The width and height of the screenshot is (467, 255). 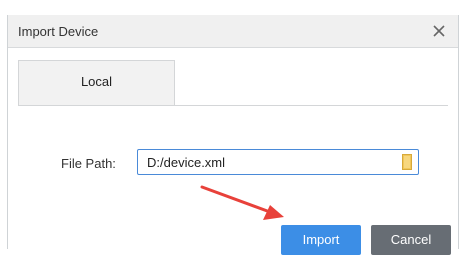 I want to click on cancel-button-label: Cancel, so click(x=411, y=239).